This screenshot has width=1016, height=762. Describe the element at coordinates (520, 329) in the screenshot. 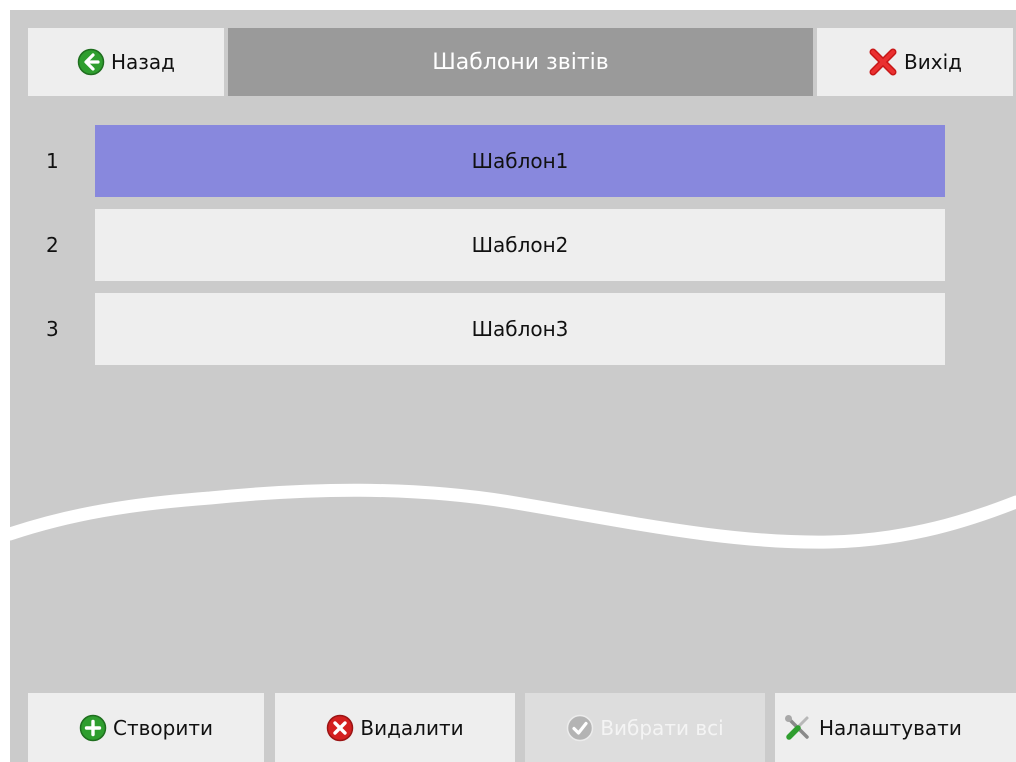

I see `template-row-3: Шаблон3` at that location.